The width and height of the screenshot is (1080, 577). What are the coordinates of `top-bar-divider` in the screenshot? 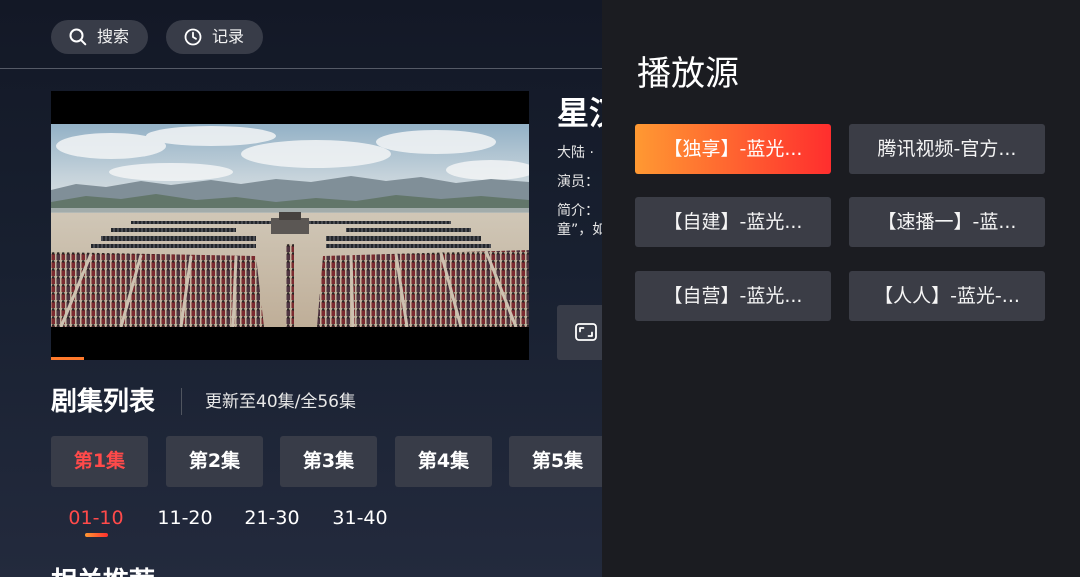 It's located at (301, 68).